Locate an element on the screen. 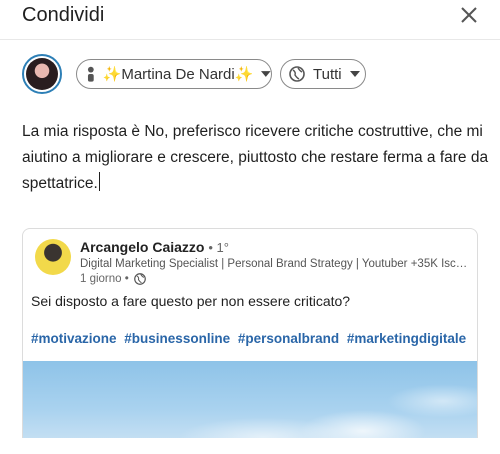  shared-post-time-label: 1 giorno • is located at coordinates (104, 279).